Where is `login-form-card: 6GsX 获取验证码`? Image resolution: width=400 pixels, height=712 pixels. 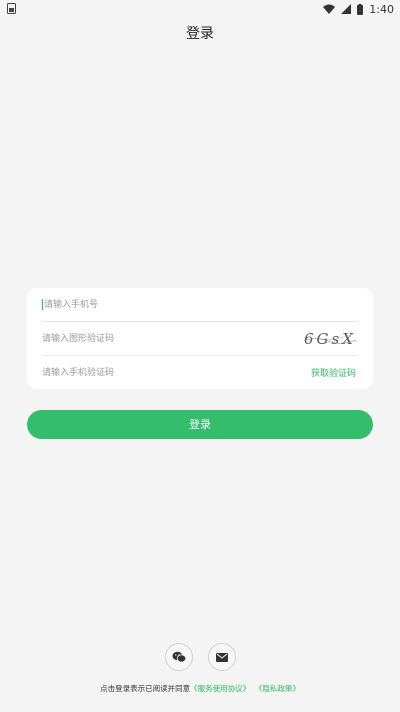
login-form-card: 6GsX 获取验证码 is located at coordinates (200, 338).